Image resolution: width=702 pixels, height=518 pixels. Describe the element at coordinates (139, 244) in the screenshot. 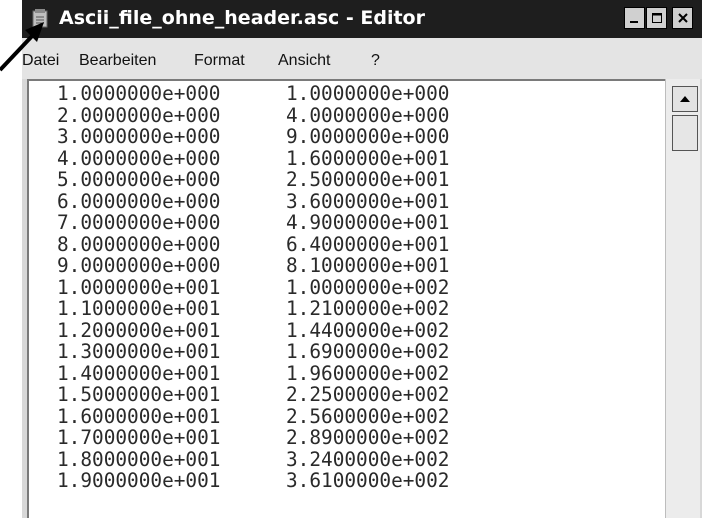

I see `value-x: 8.0000000e+000` at that location.